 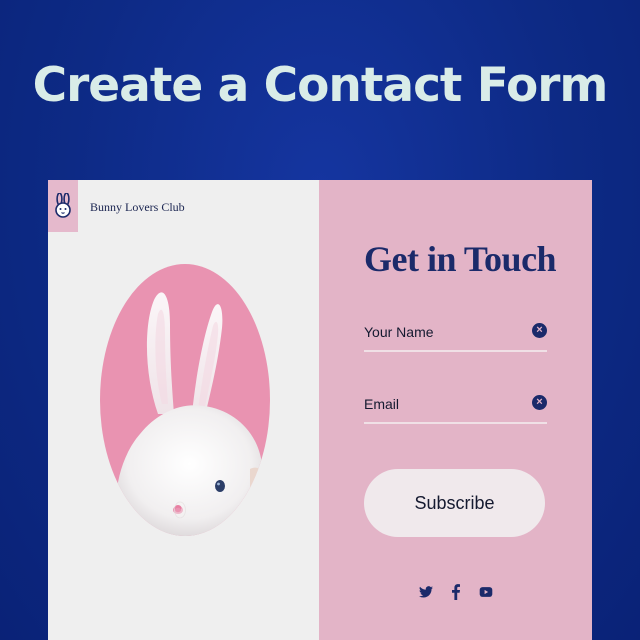 I want to click on logo, so click(x=63, y=206).